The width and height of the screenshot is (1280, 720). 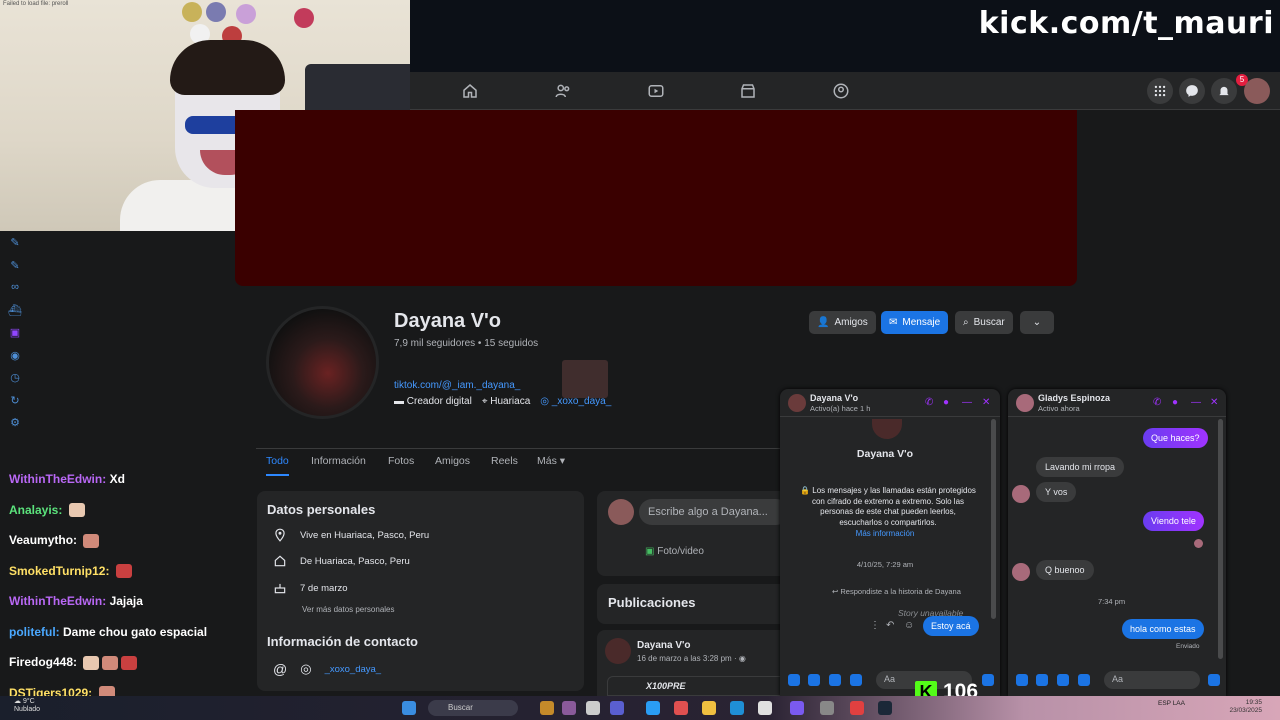 I want to click on more-actions-icon: ⋮, so click(x=875, y=625).